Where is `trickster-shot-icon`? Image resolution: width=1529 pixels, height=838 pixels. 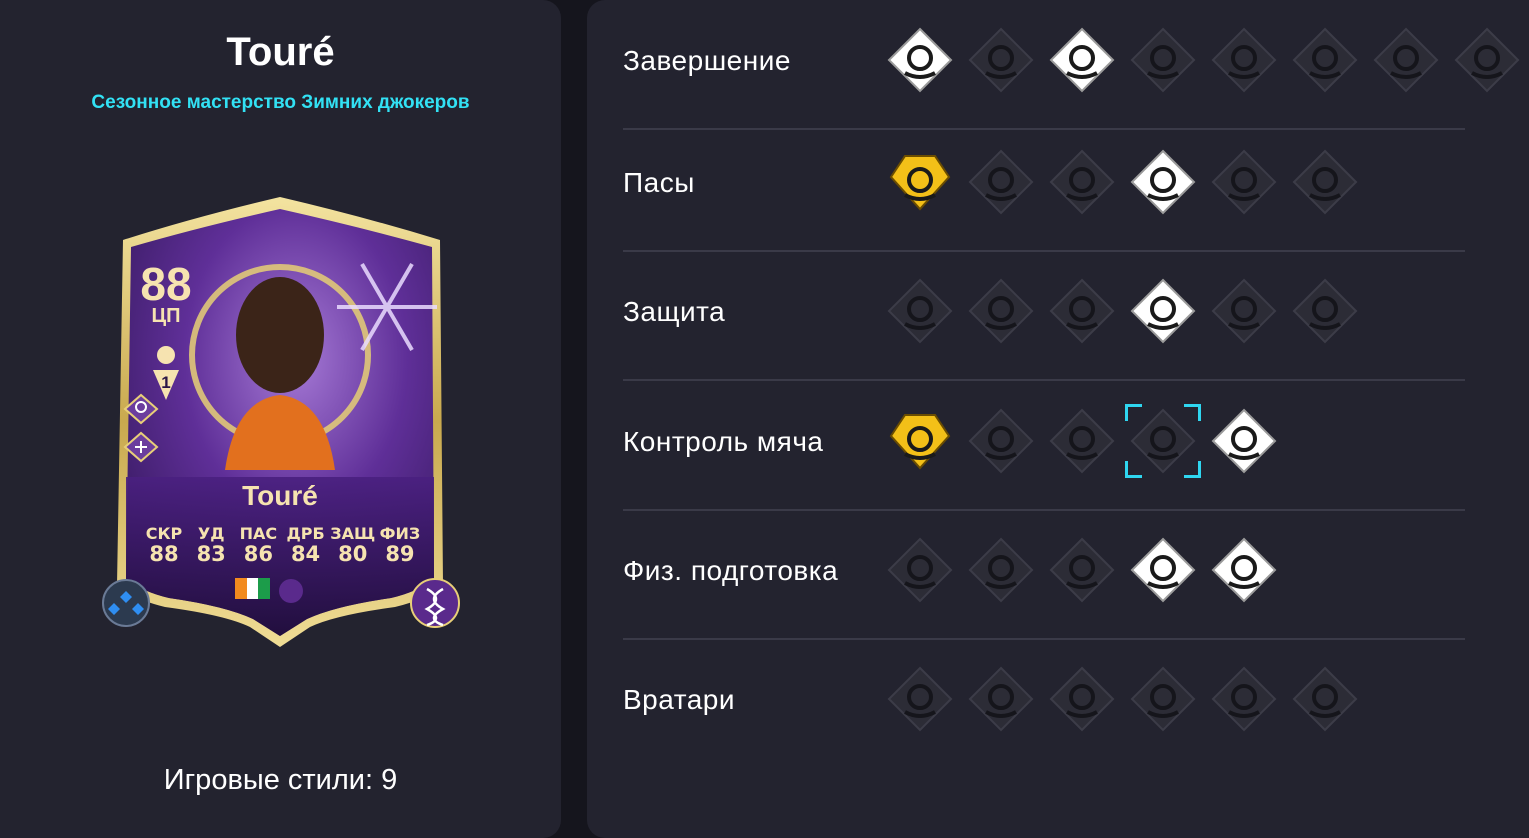 trickster-shot-icon is located at coordinates (1325, 60).